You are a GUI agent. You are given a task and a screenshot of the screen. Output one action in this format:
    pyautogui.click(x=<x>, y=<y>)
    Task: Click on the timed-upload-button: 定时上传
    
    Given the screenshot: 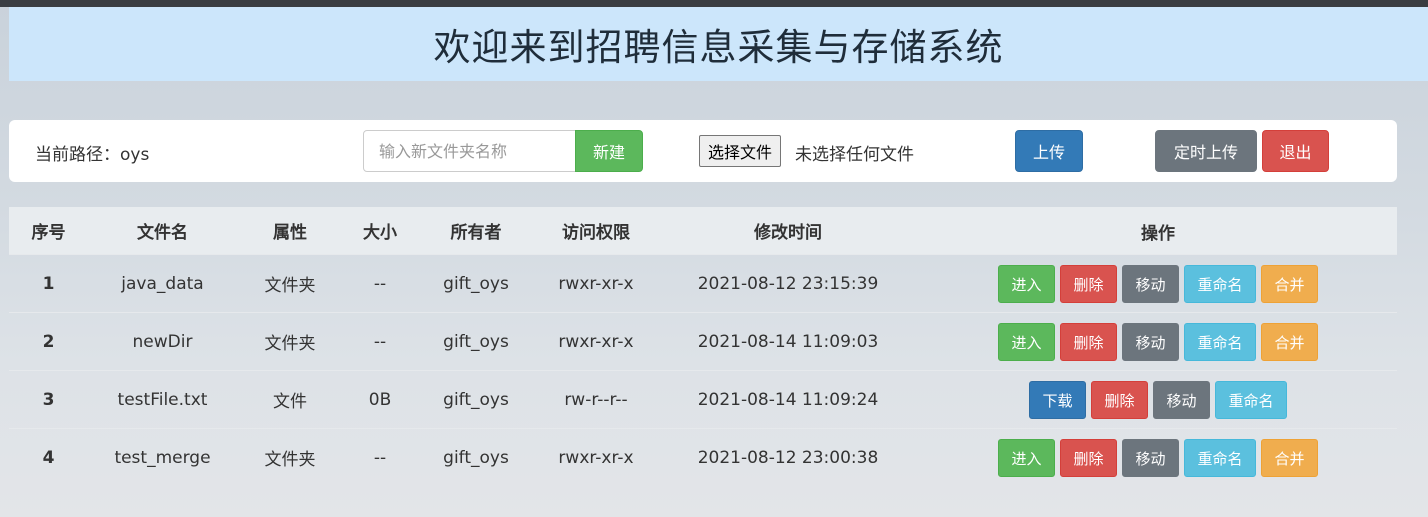 What is the action you would take?
    pyautogui.click(x=1206, y=151)
    